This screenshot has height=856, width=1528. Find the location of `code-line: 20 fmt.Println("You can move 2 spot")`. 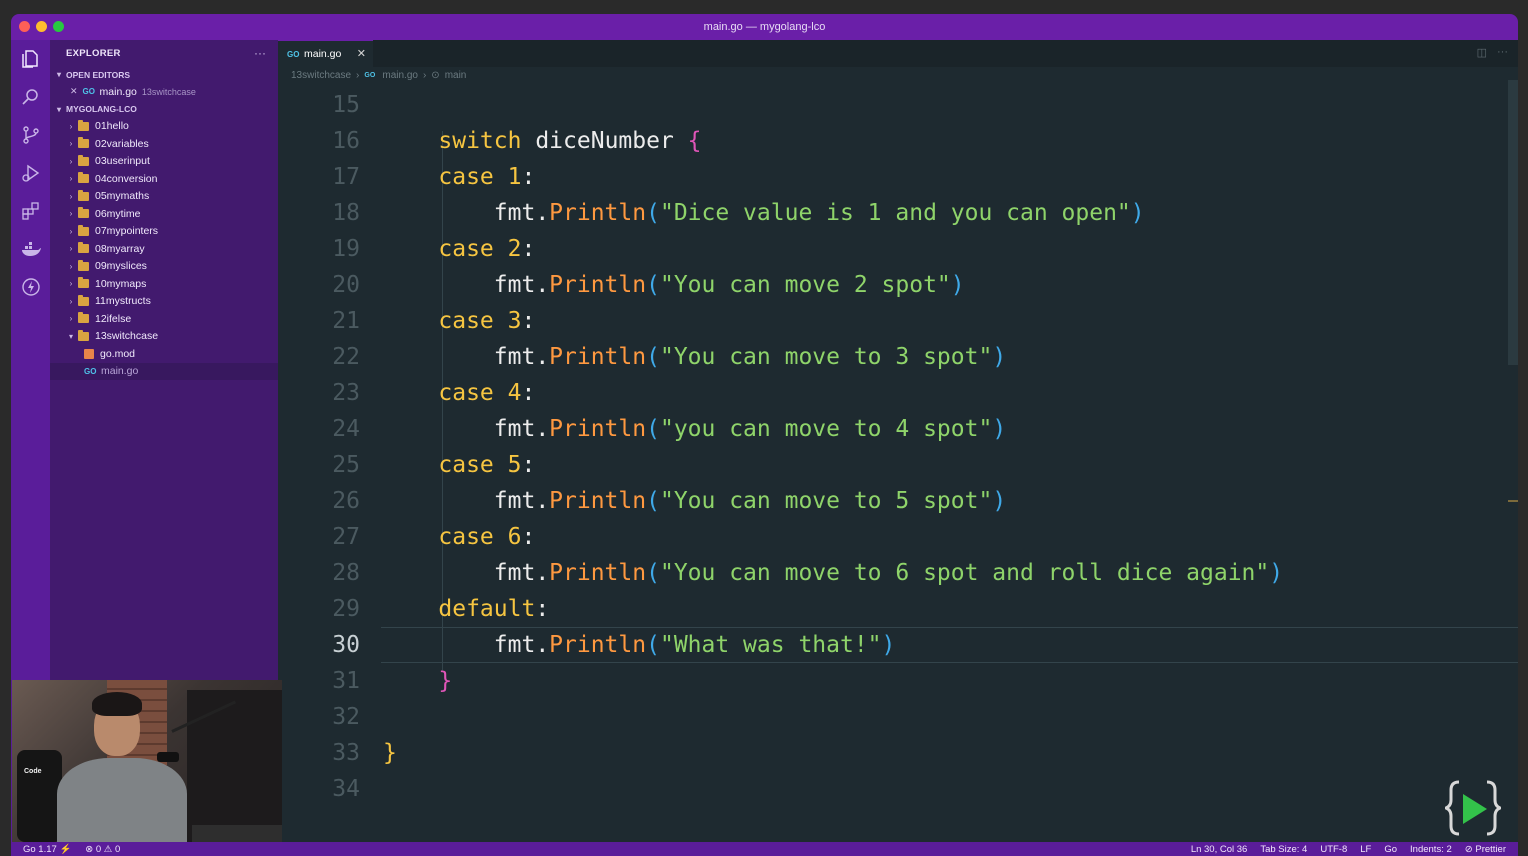

code-line: 20 fmt.Println("You can move 2 spot") is located at coordinates (898, 285).